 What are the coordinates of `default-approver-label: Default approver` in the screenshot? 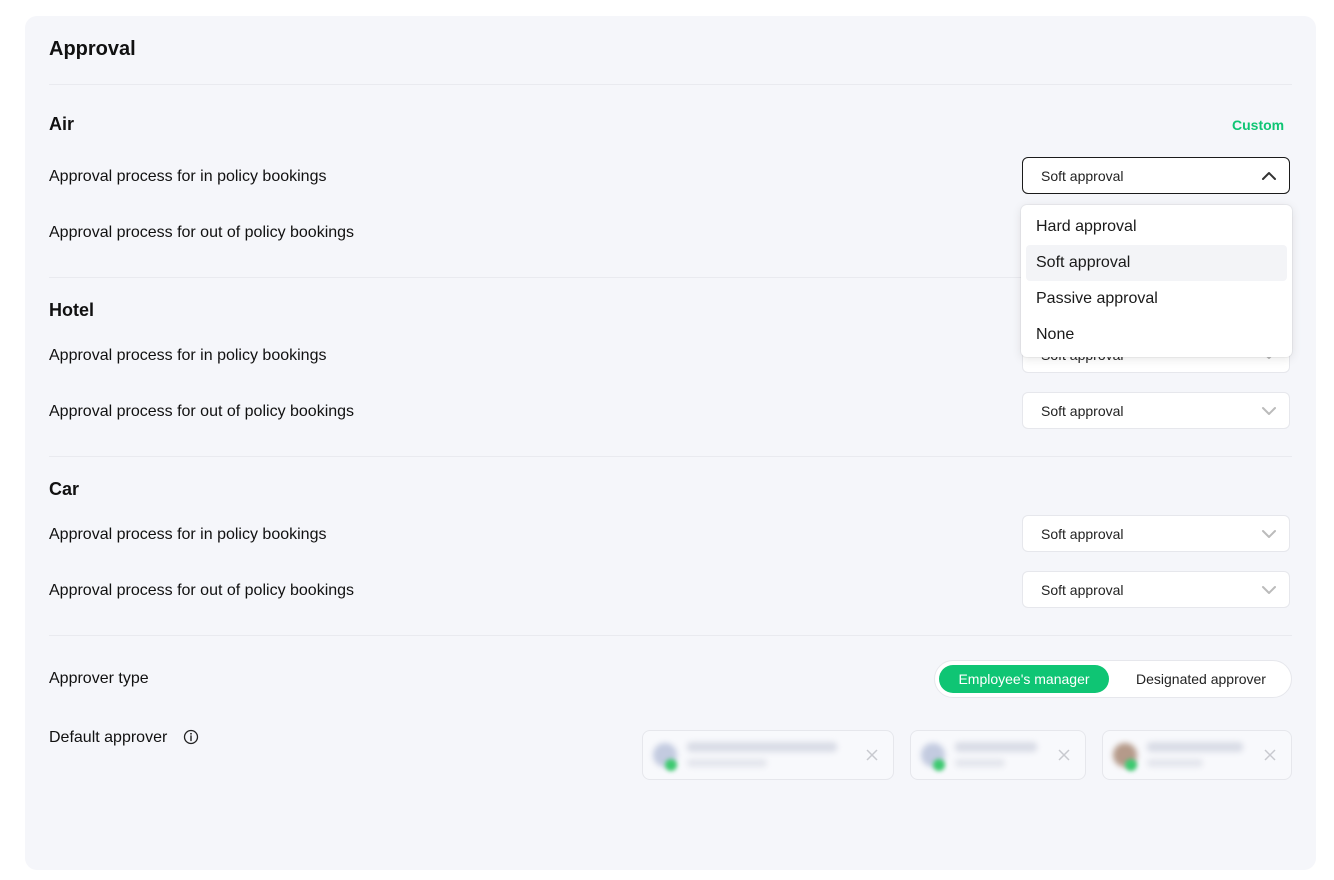 It's located at (108, 737).